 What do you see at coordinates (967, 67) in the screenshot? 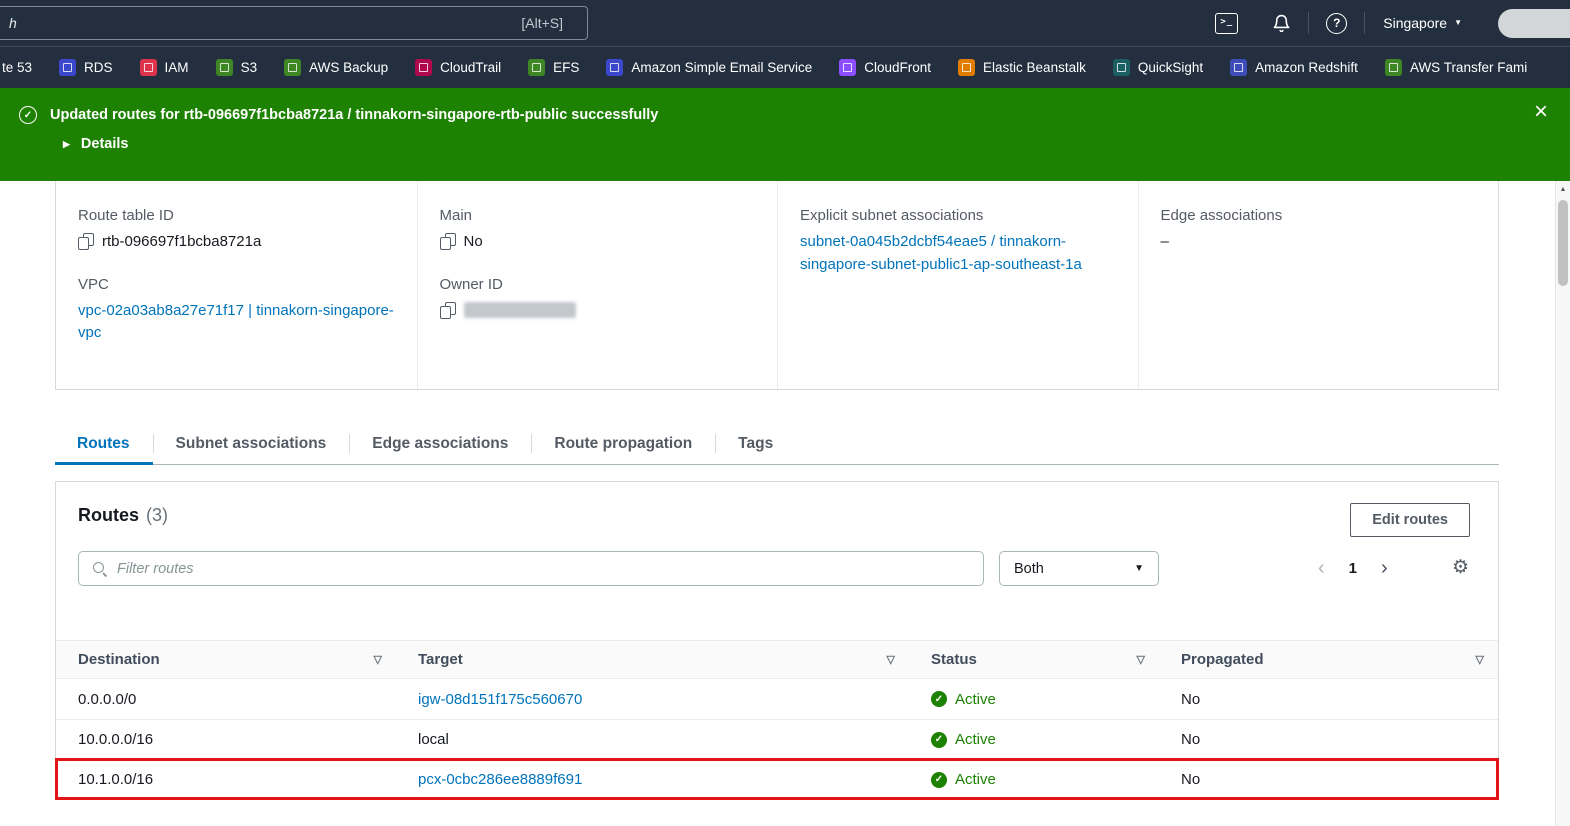
I see `elastic-beanstalk-icon` at bounding box center [967, 67].